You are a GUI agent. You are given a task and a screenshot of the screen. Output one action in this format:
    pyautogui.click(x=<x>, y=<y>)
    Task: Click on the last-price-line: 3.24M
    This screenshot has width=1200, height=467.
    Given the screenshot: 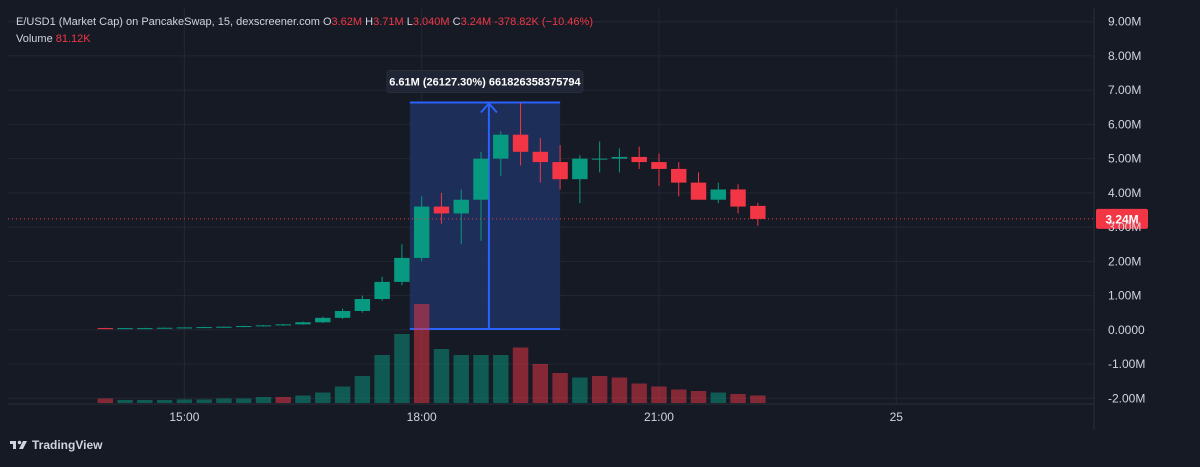 What is the action you would take?
    pyautogui.click(x=578, y=218)
    